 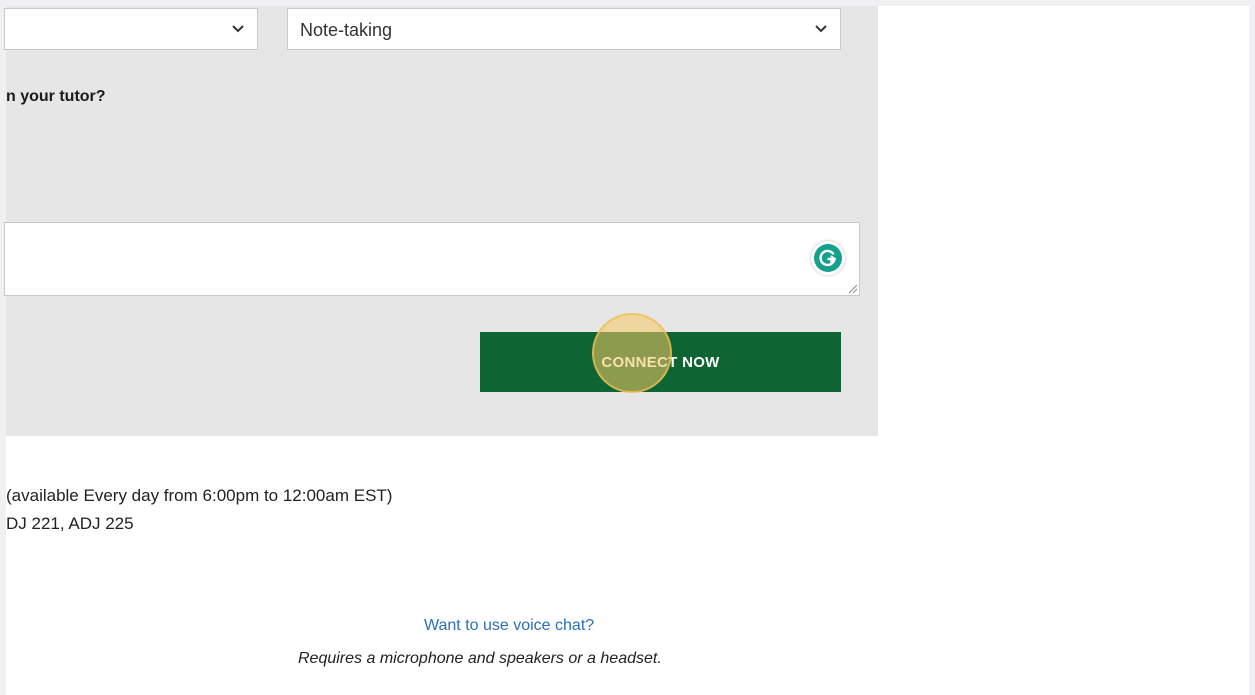 I want to click on grammarly-icon-inner, so click(x=828, y=258).